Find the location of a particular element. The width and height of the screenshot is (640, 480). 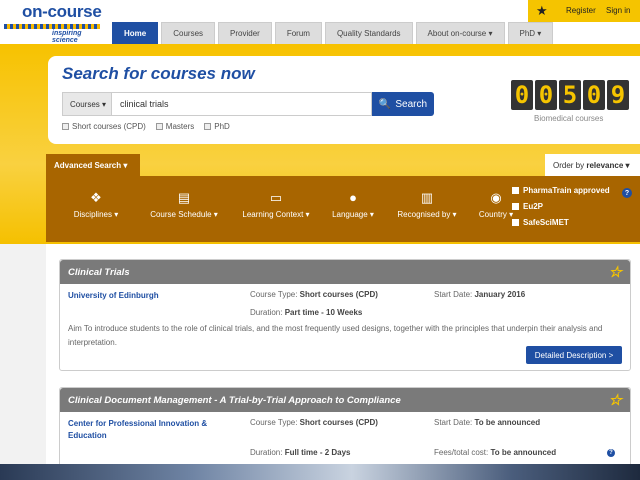

tab-phd: PhD ▾ is located at coordinates (530, 33).